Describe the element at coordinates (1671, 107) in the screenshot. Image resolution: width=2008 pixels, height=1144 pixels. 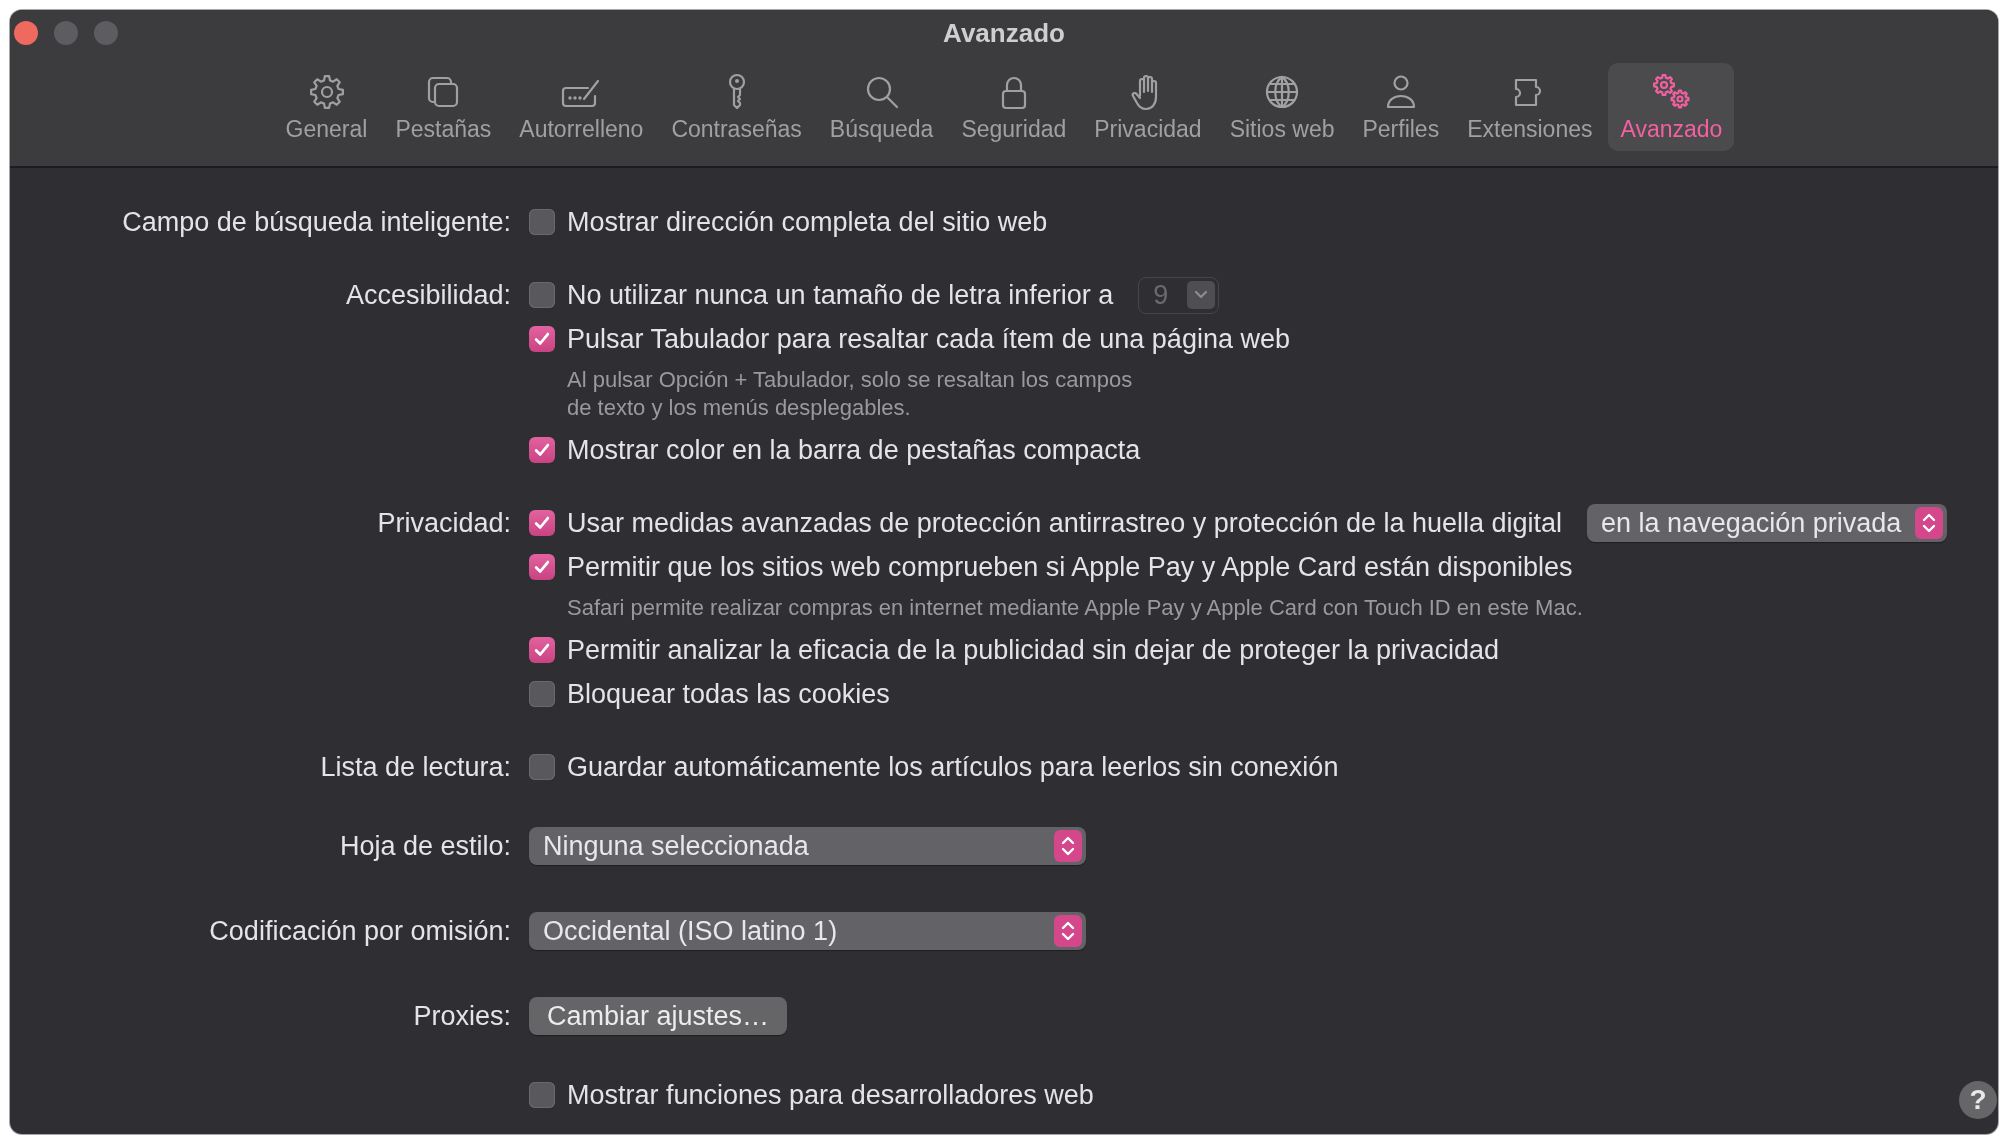
I see `toolbar-tab: Avanzado` at that location.